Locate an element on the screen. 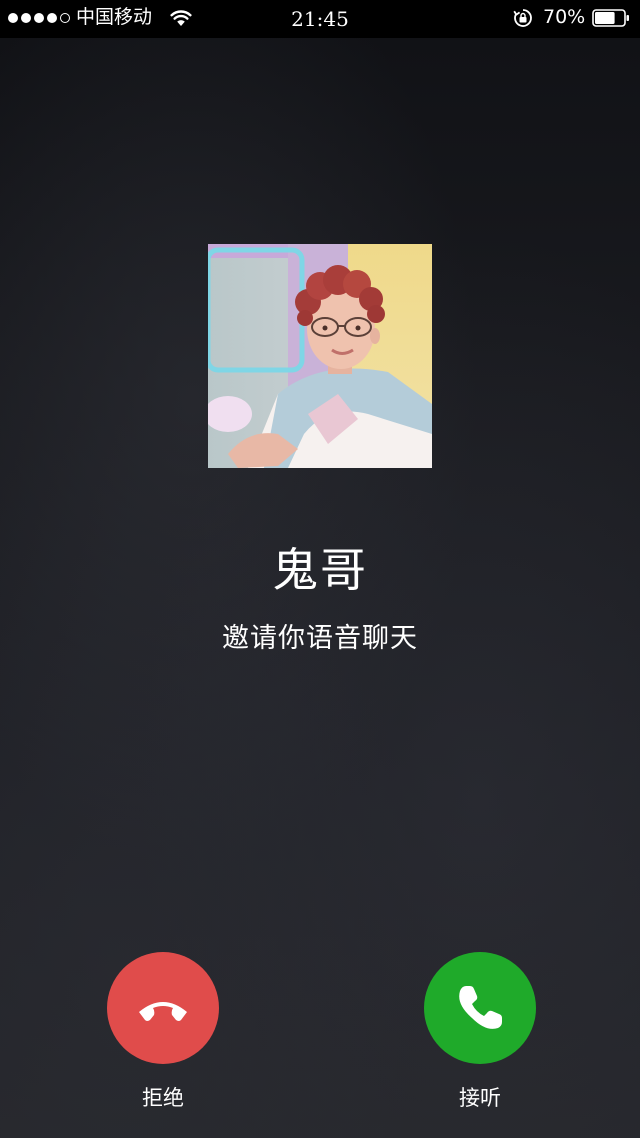 This screenshot has width=640, height=1138. caller-name: 鬼哥 is located at coordinates (320, 570).